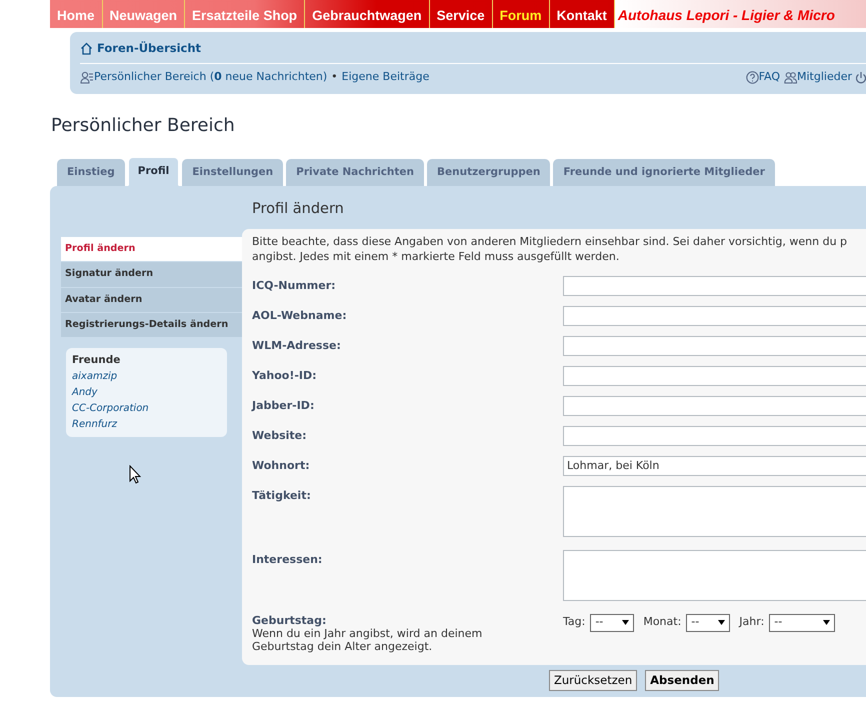 Image resolution: width=866 pixels, height=704 pixels. I want to click on field-label: Yahoo!-ID:, so click(285, 376).